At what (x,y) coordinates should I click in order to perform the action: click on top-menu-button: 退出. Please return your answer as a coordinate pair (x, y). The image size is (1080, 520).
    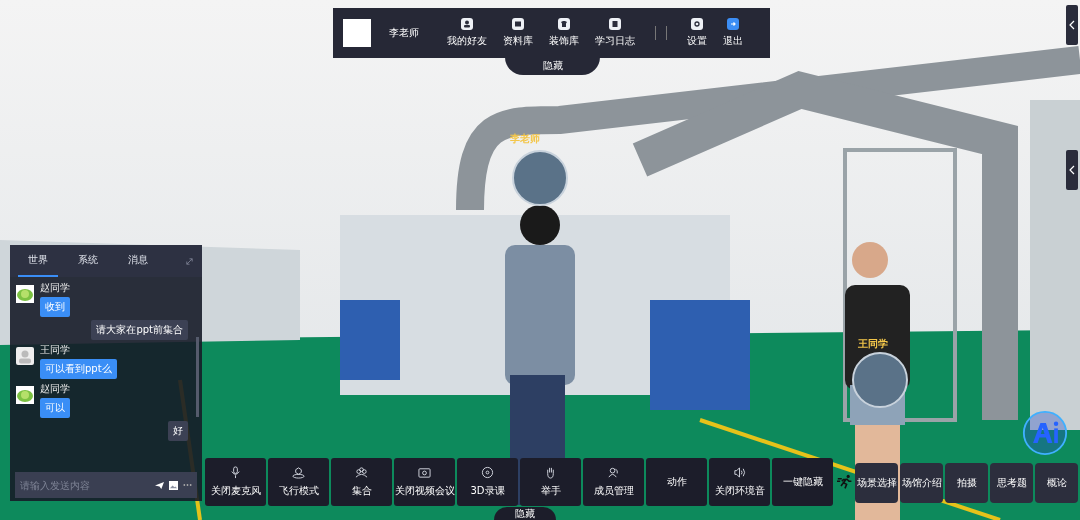
    Looking at the image, I should click on (733, 33).